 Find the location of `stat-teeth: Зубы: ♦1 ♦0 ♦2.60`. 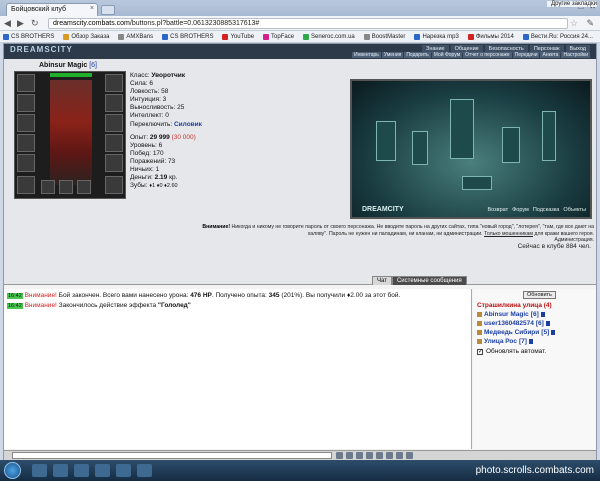

stat-teeth: Зубы: ♦1 ♦0 ♦2.60 is located at coordinates (166, 186).